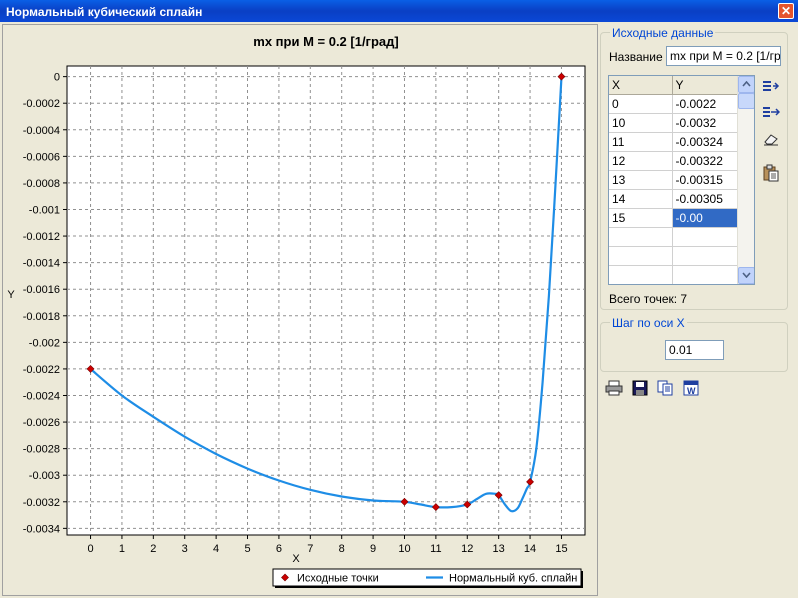 This screenshot has height=598, width=798. Describe the element at coordinates (41, 104) in the screenshot. I see `y-tick-label: -0.0002` at that location.